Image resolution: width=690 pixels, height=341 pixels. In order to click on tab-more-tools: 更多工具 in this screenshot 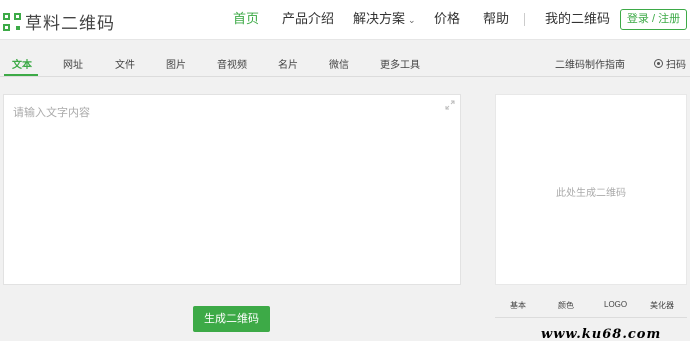, I will do `click(400, 63)`.